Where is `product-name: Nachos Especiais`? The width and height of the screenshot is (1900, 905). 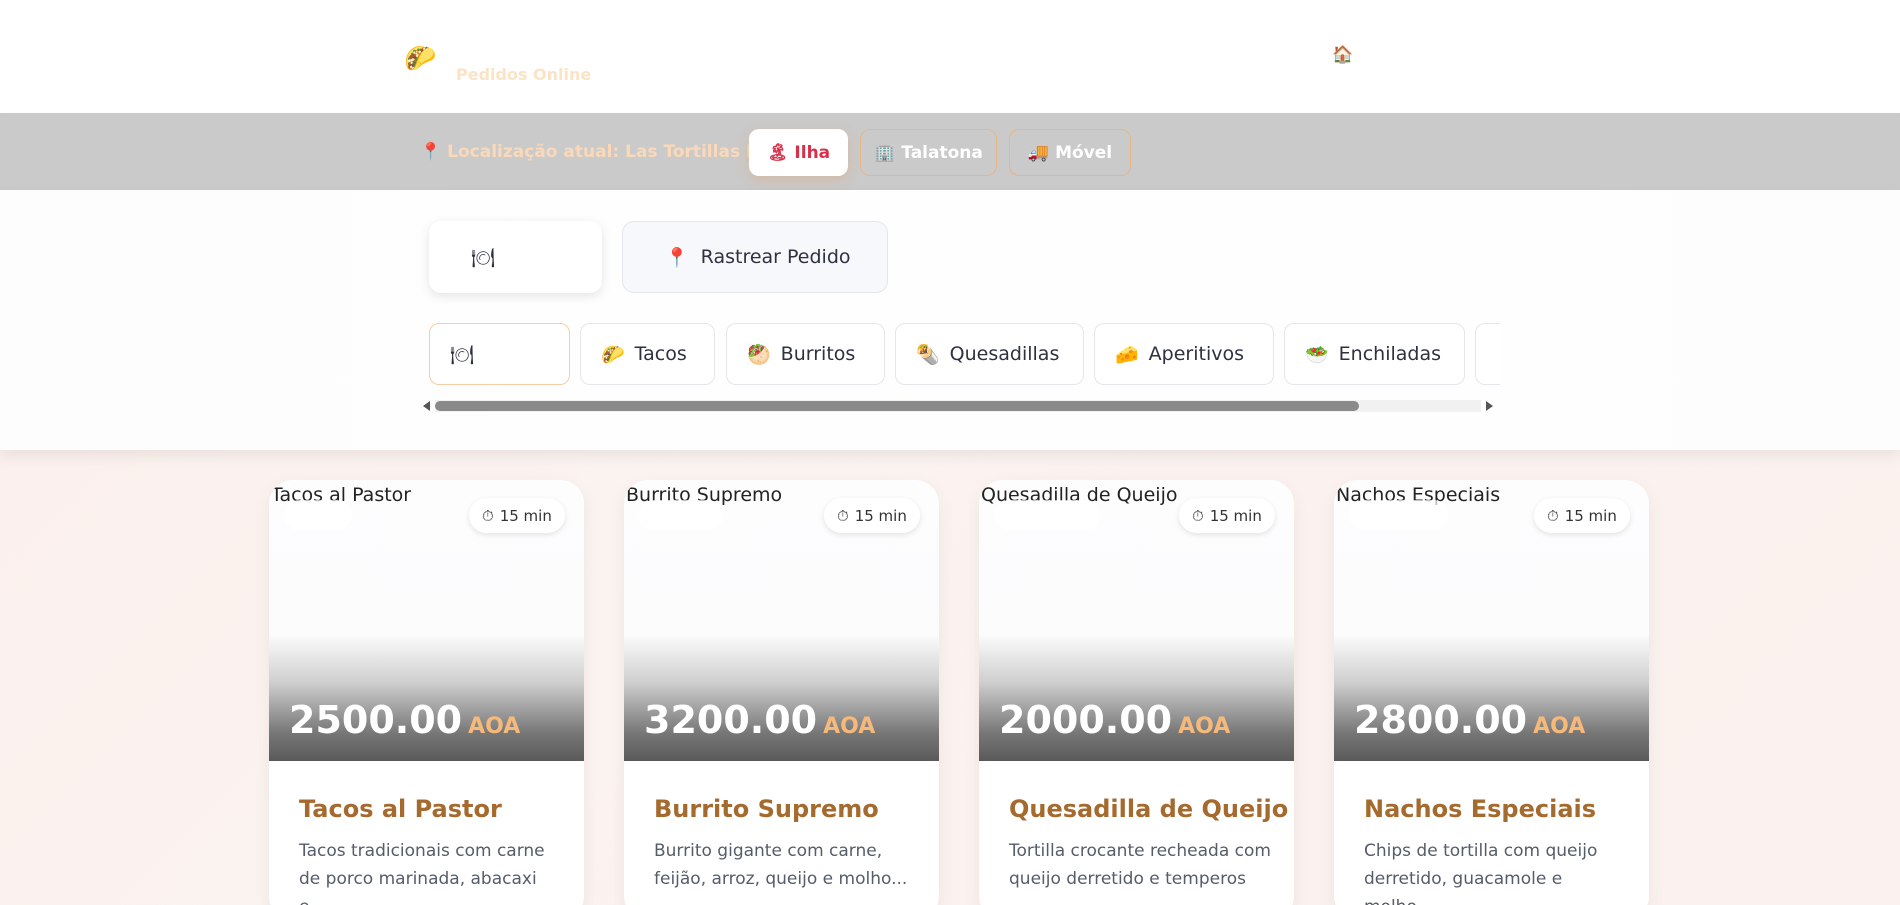
product-name: Nachos Especiais is located at coordinates (1480, 809).